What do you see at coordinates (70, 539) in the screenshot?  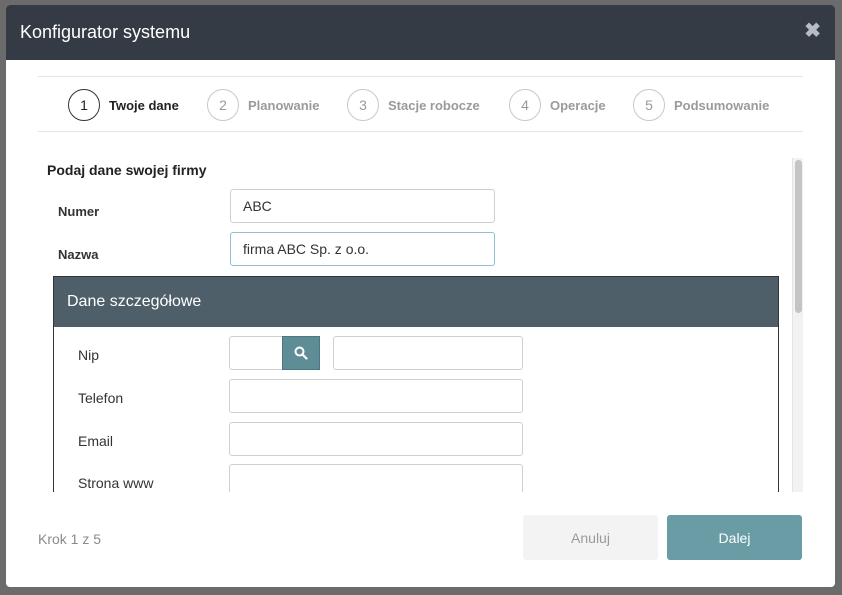 I see `step-counter: Krok 1 z 5` at bounding box center [70, 539].